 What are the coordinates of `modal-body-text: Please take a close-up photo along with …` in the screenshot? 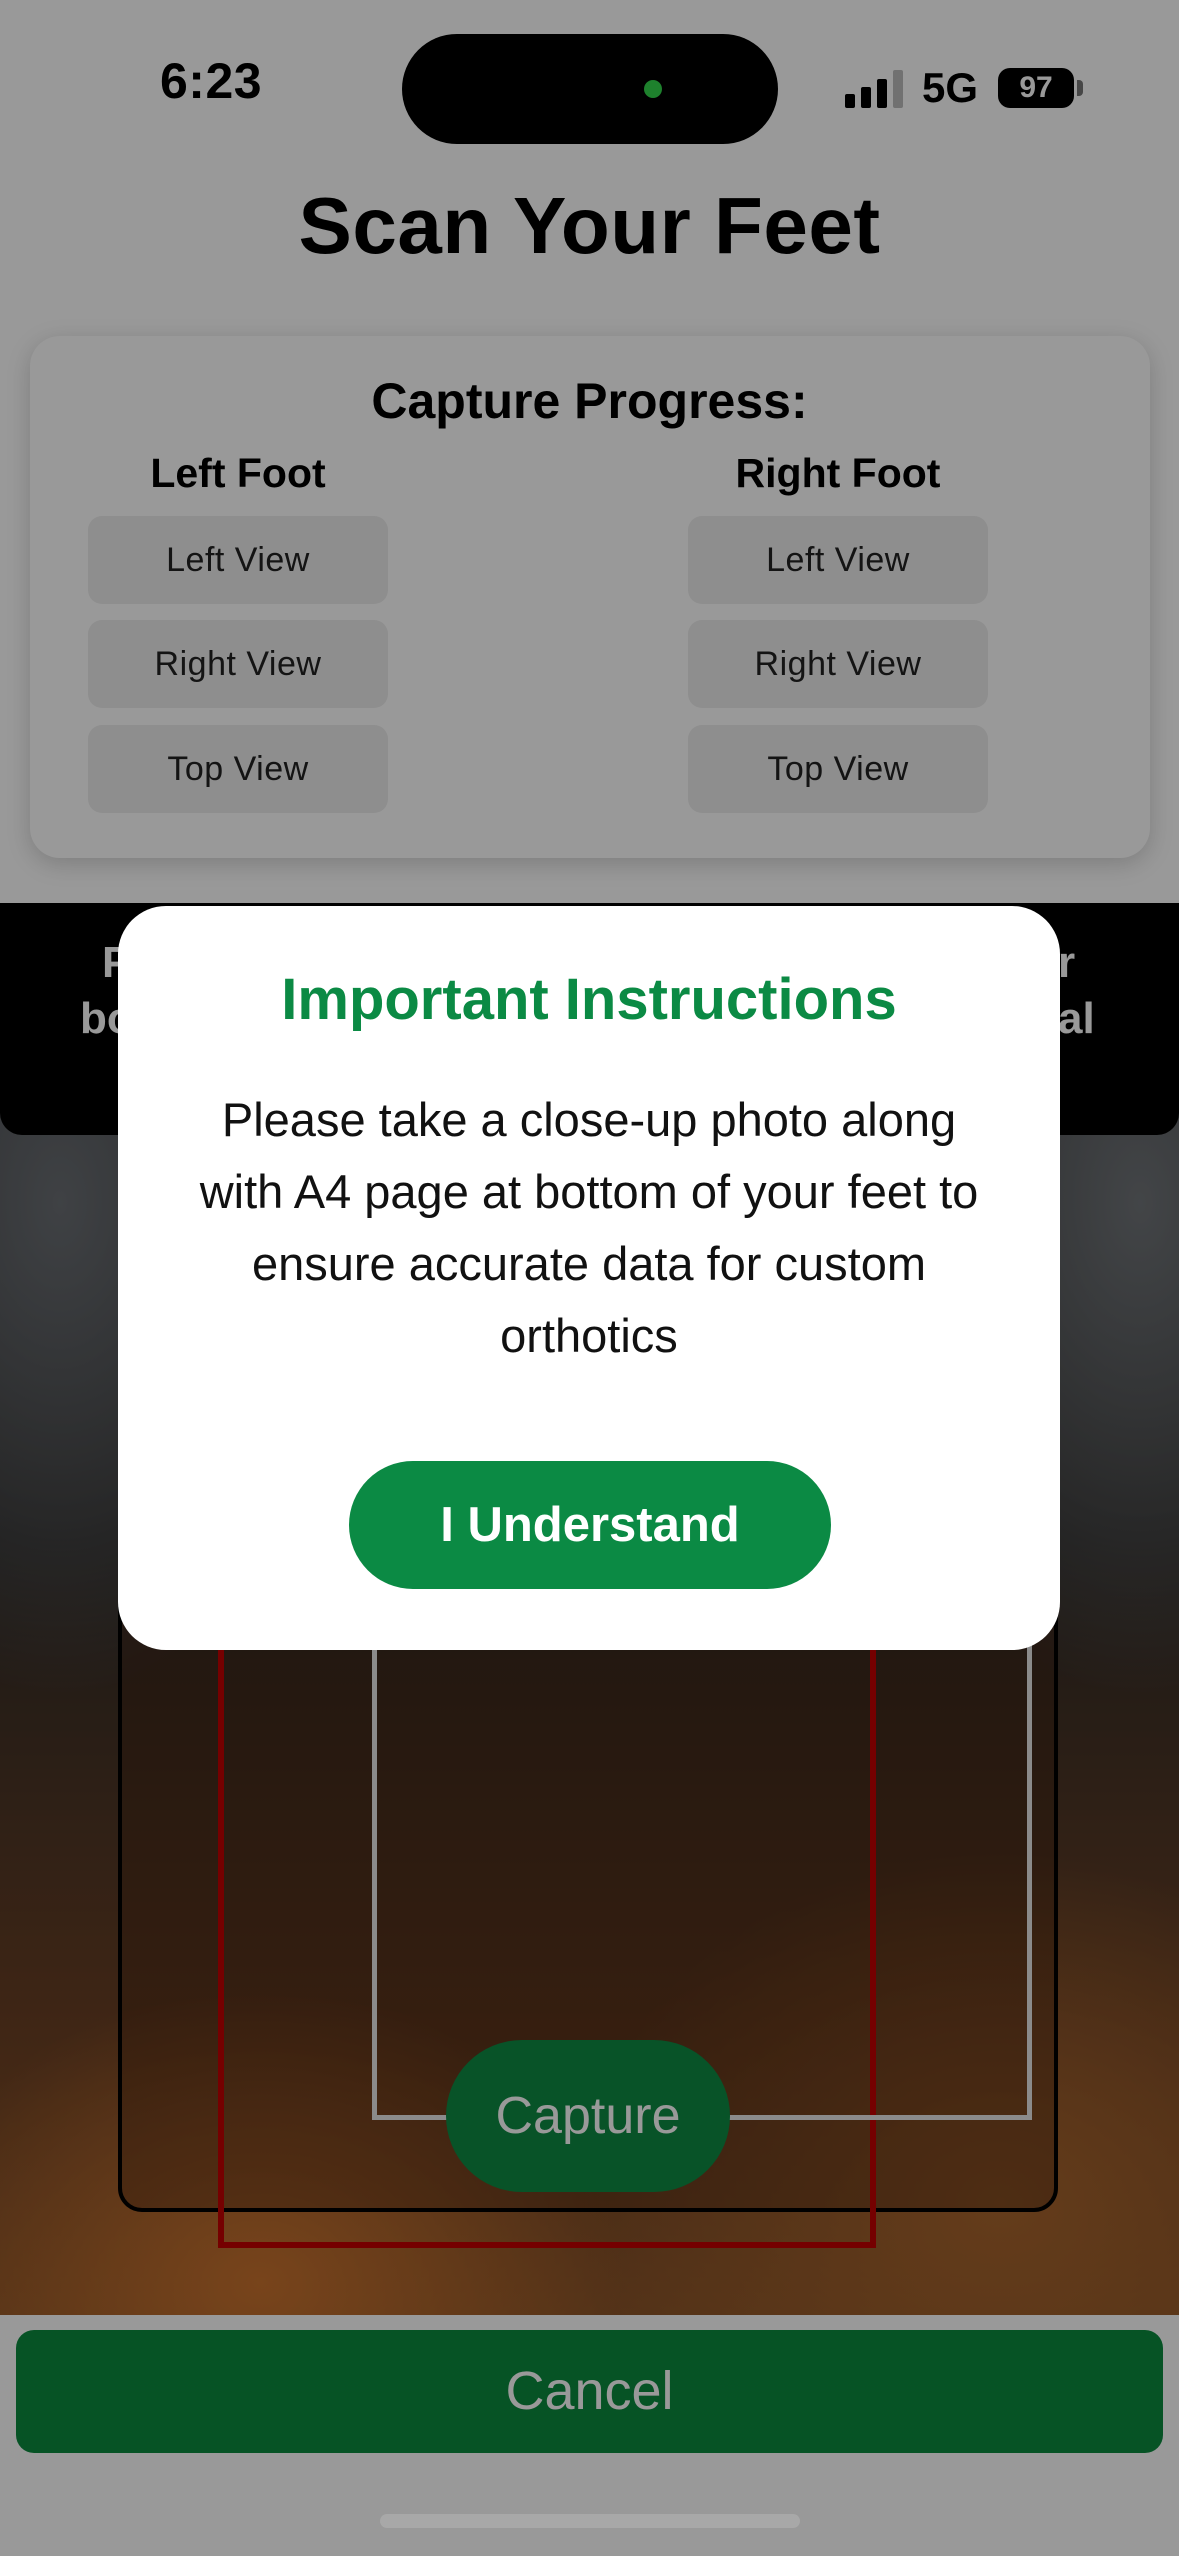 It's located at (589, 1227).